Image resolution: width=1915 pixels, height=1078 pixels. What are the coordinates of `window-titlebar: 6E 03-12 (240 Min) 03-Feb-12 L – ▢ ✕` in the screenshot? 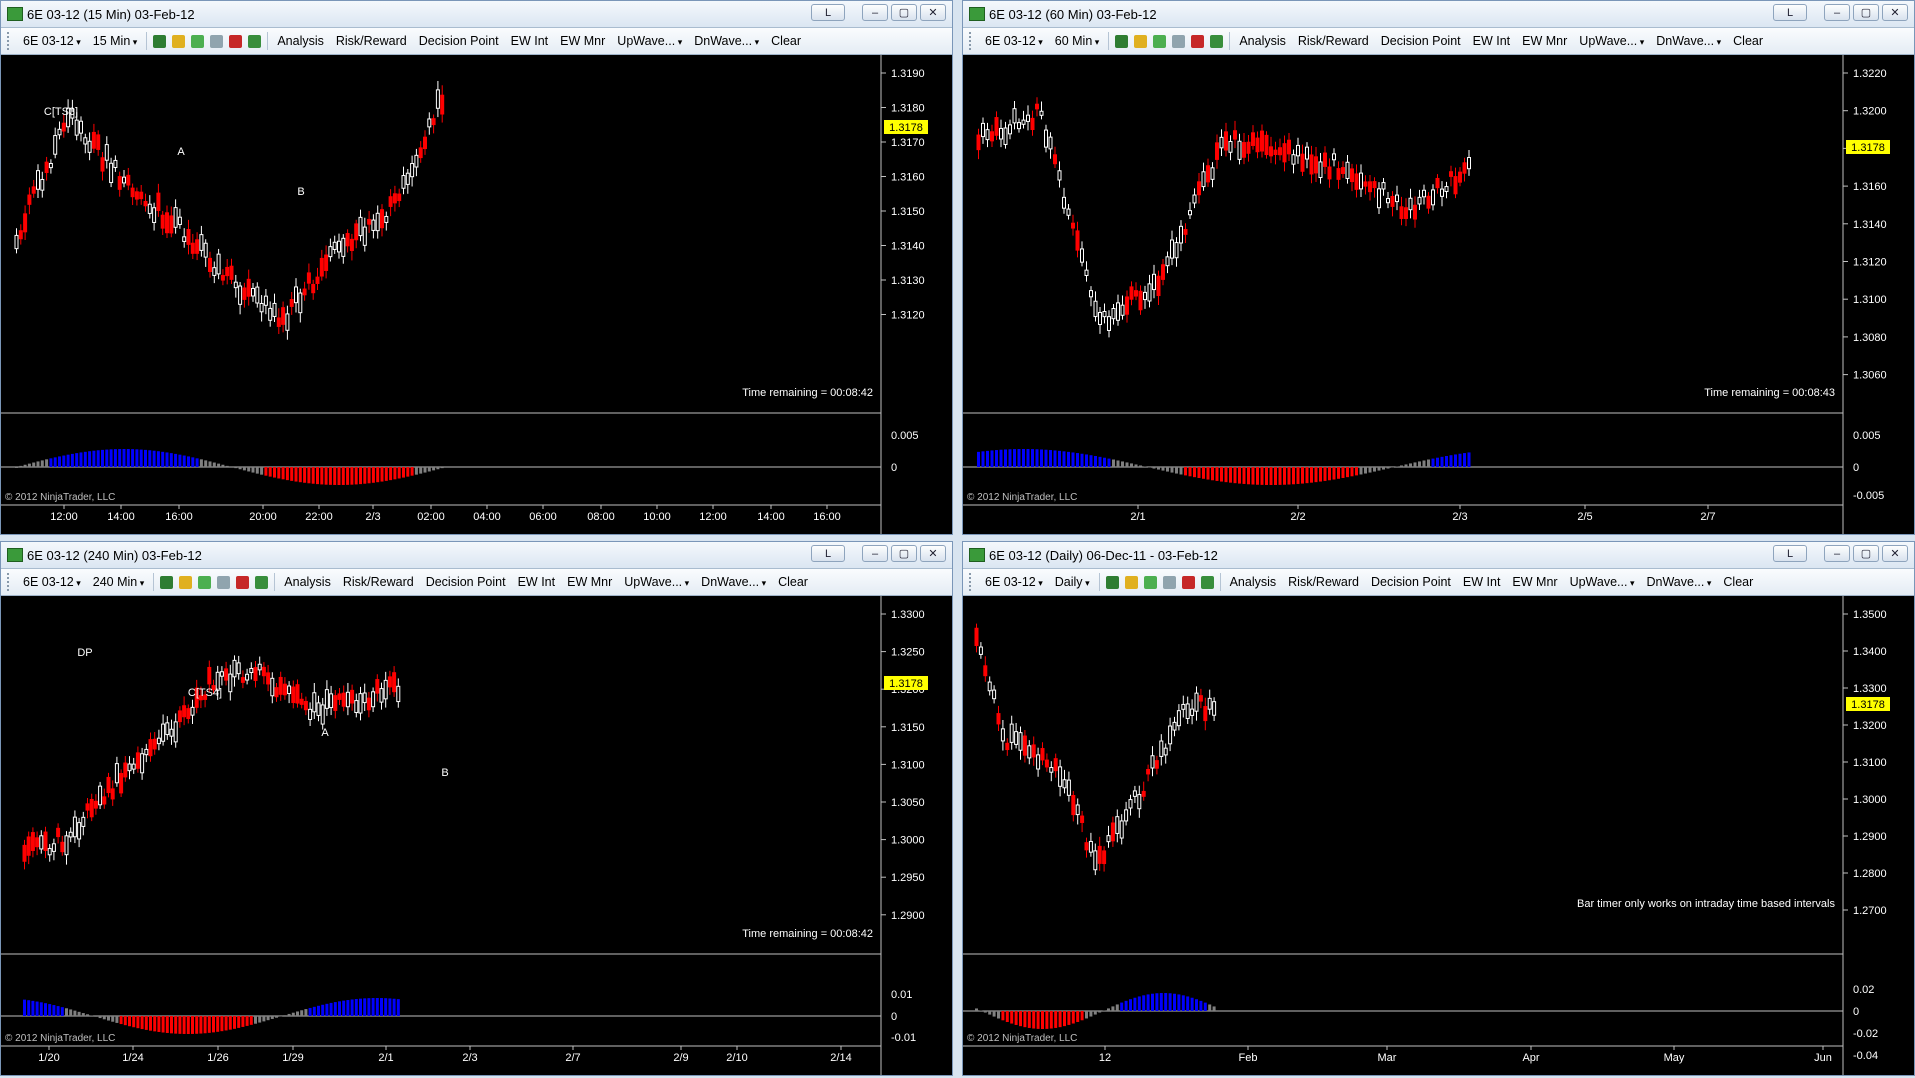 It's located at (476, 555).